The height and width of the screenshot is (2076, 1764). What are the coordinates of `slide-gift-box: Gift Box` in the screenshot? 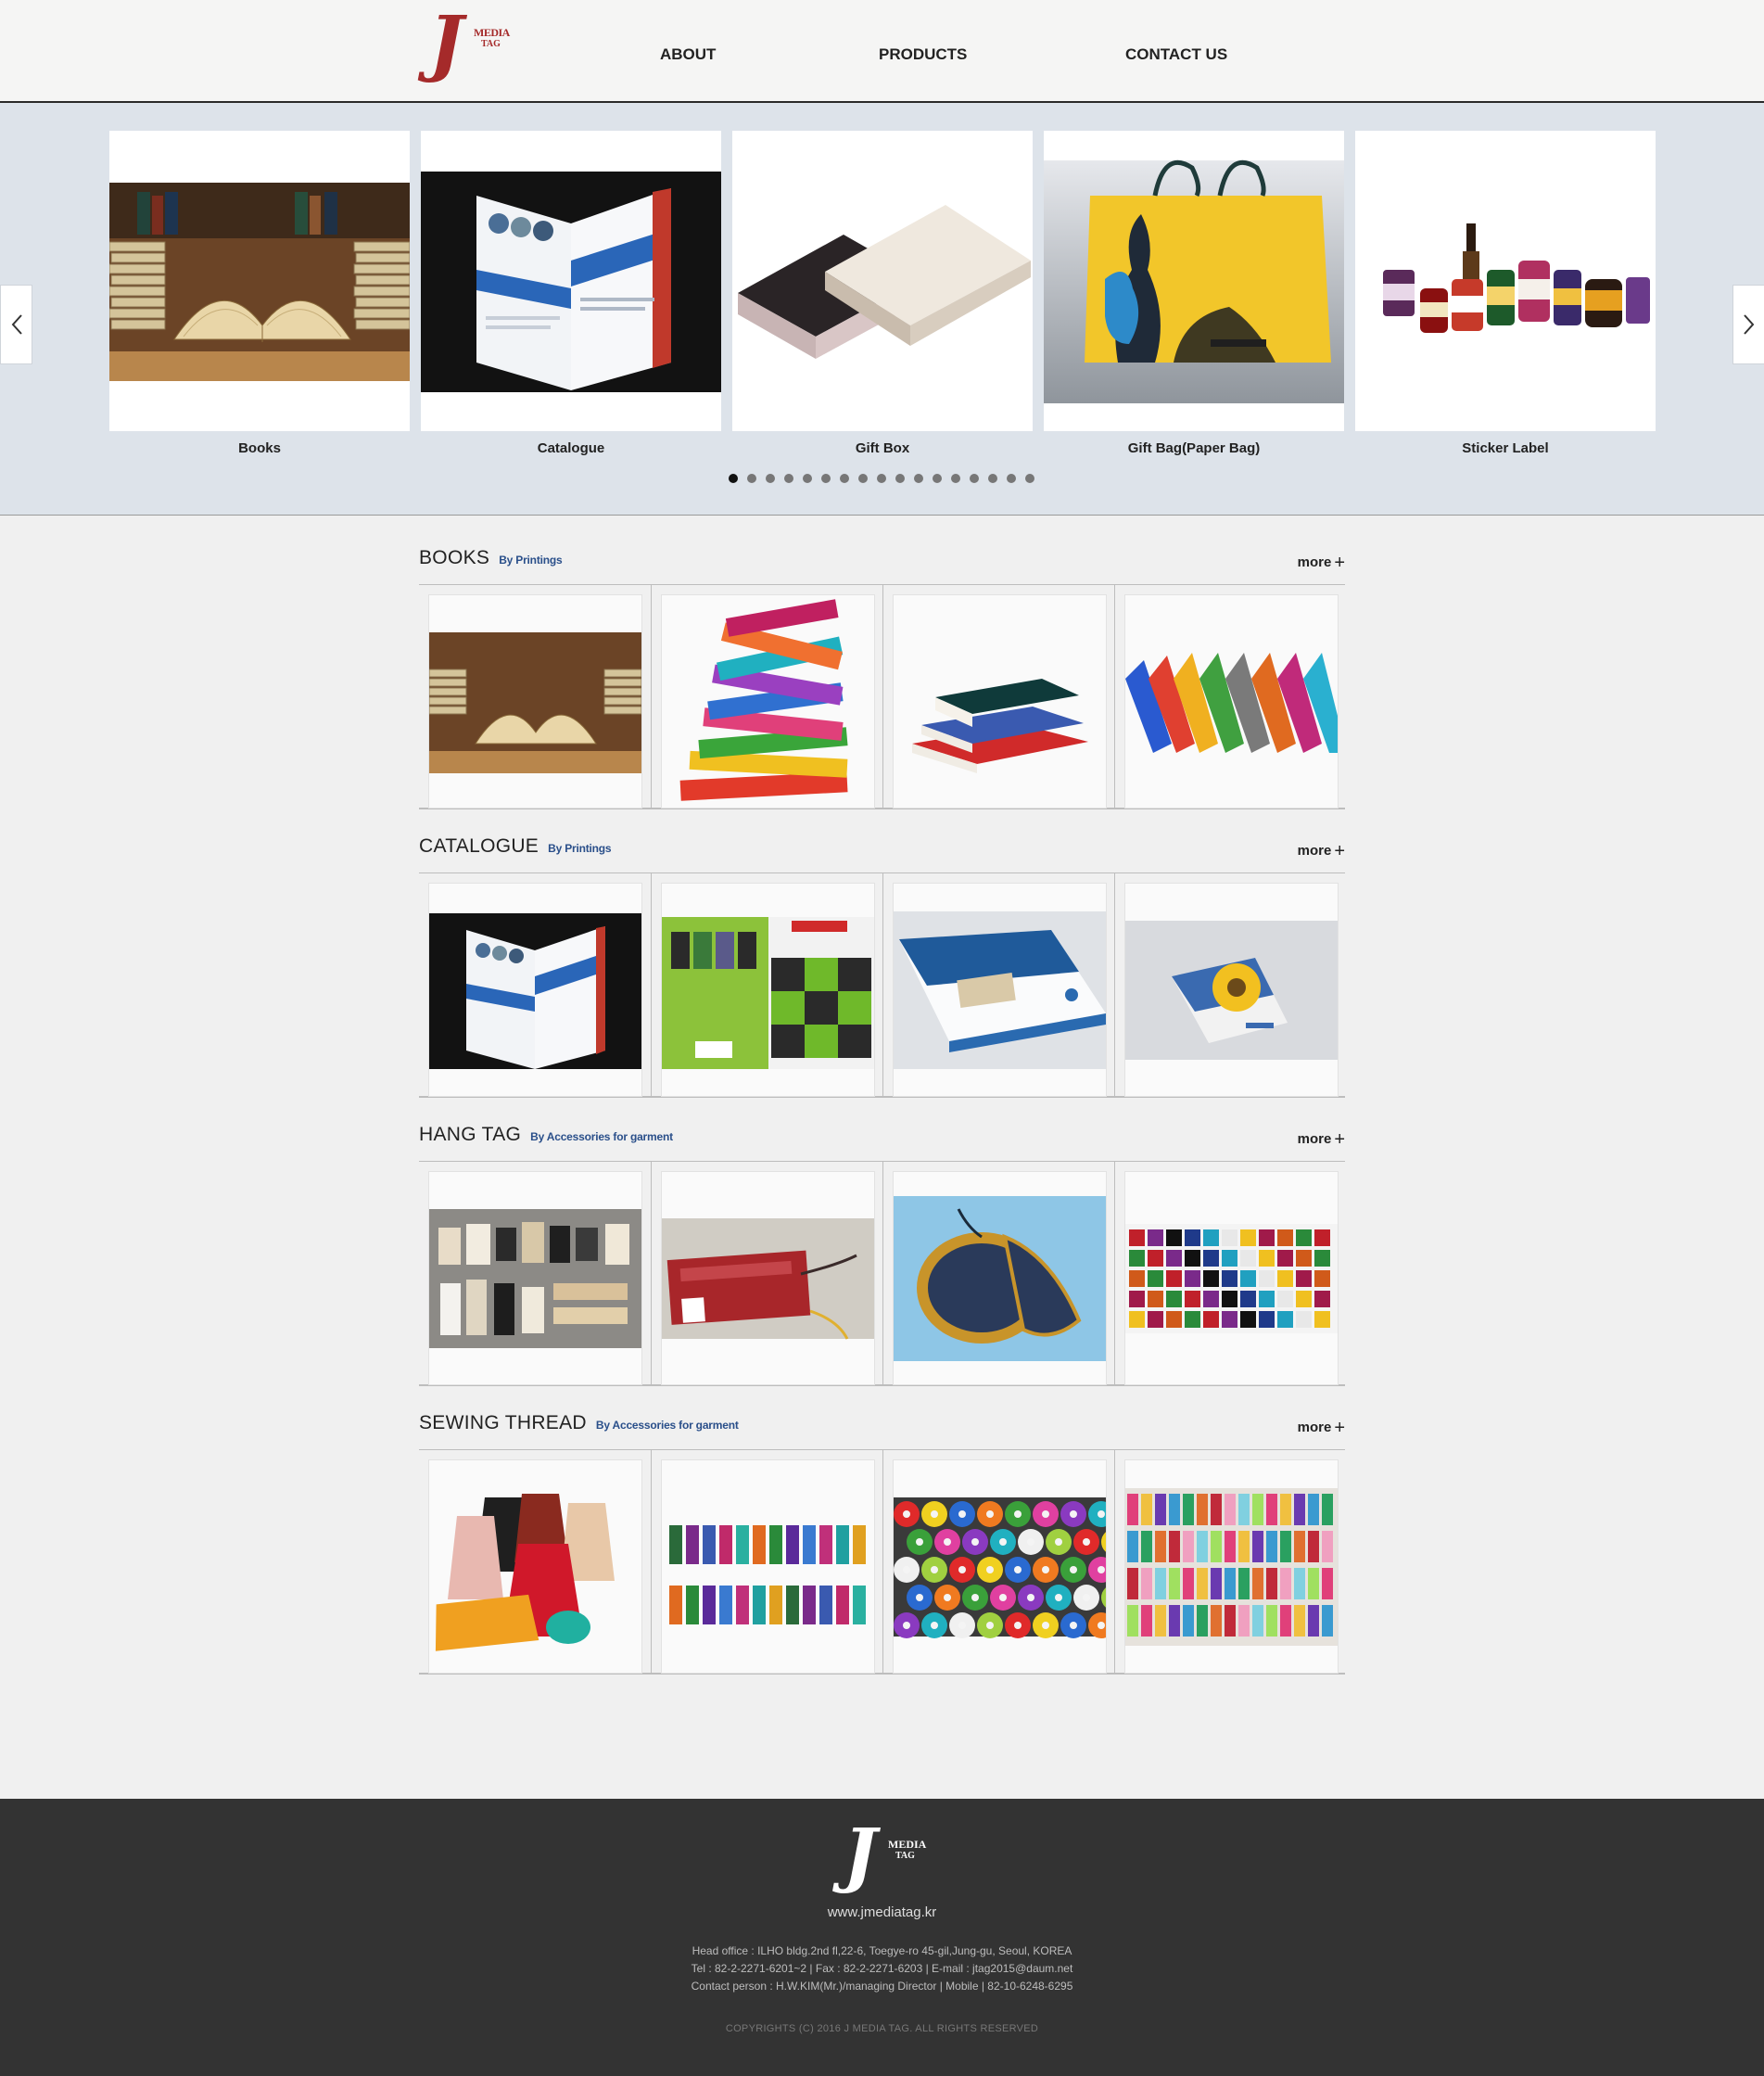 It's located at (883, 293).